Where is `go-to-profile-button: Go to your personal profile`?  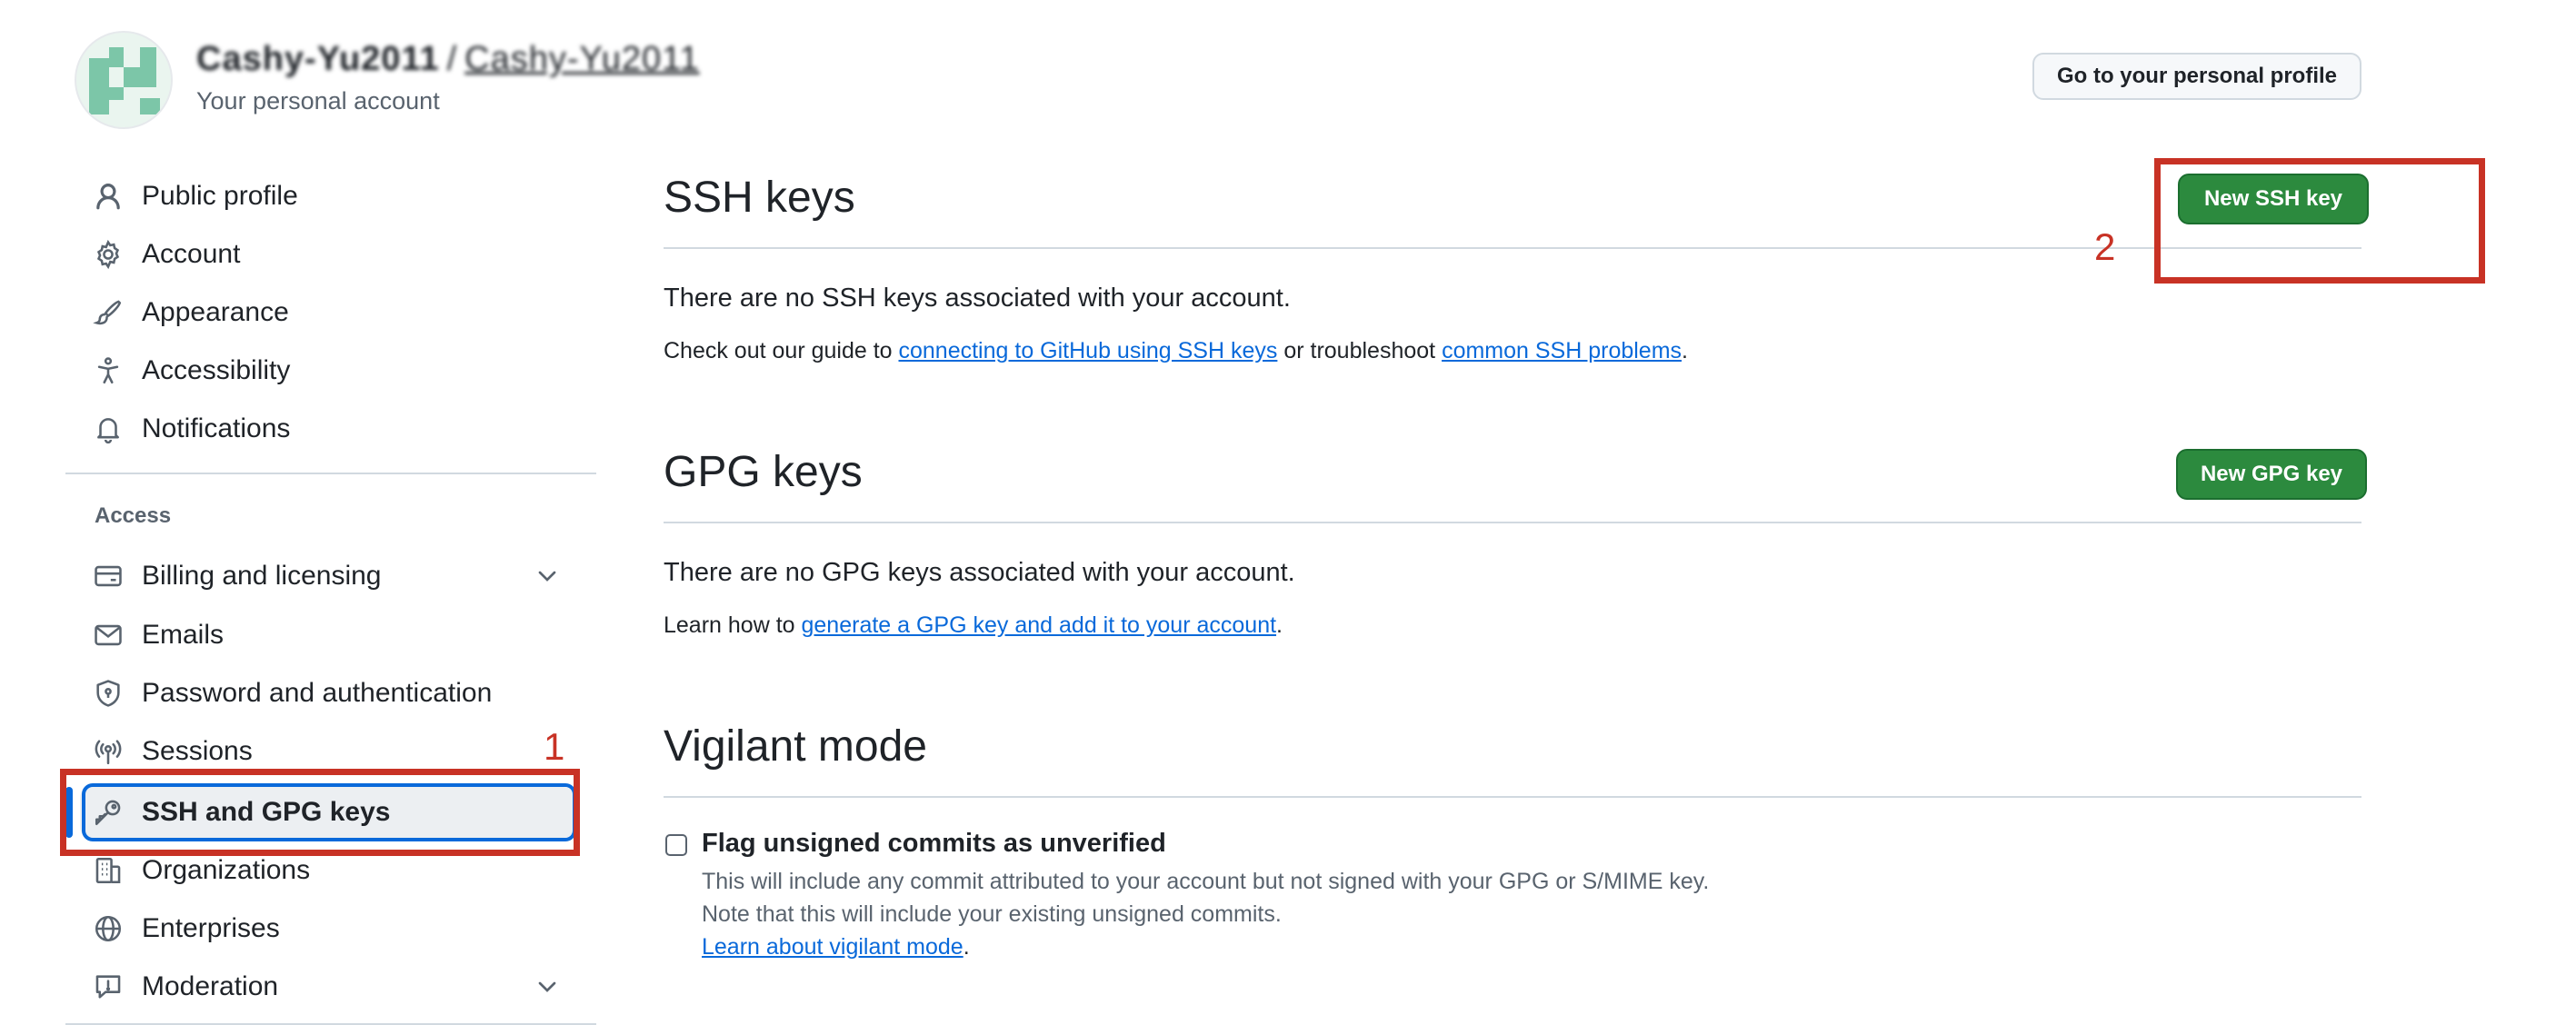 go-to-profile-button: Go to your personal profile is located at coordinates (2196, 76).